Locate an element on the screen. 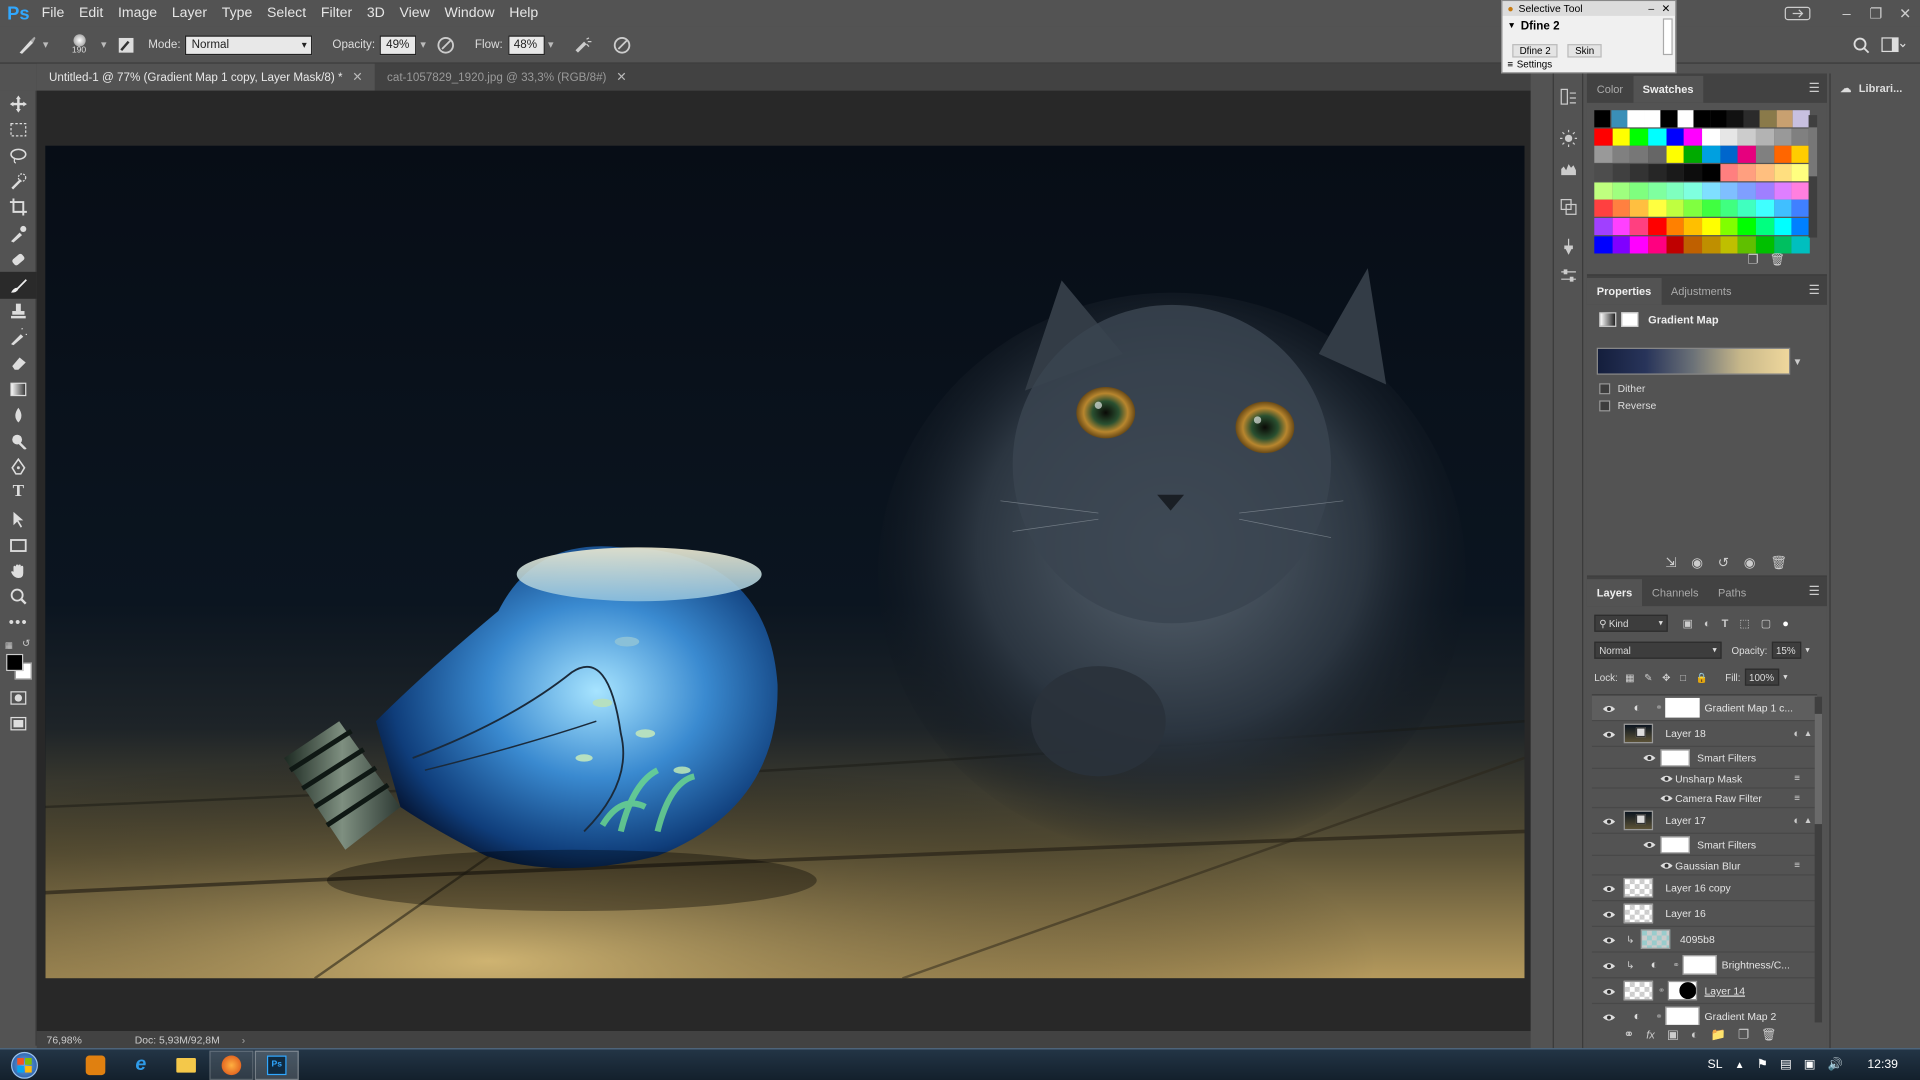 The image size is (1920, 1080). minimize-icon: – is located at coordinates (1846, 13).